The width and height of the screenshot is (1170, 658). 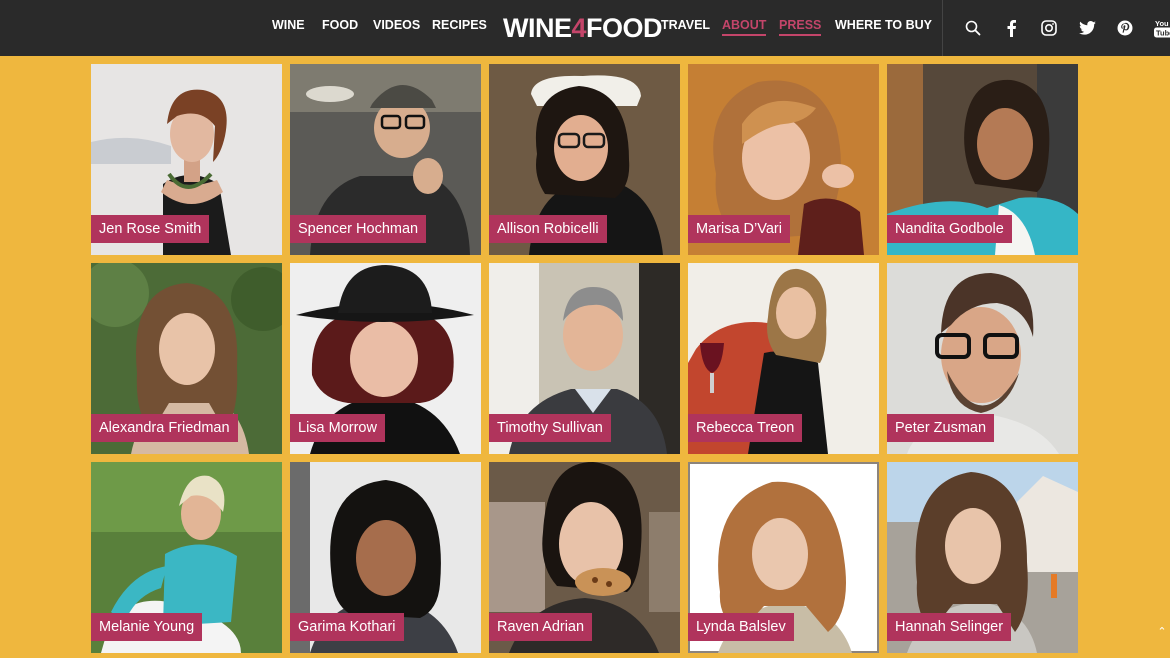 I want to click on contributor-name: Raven Adrian, so click(x=541, y=627).